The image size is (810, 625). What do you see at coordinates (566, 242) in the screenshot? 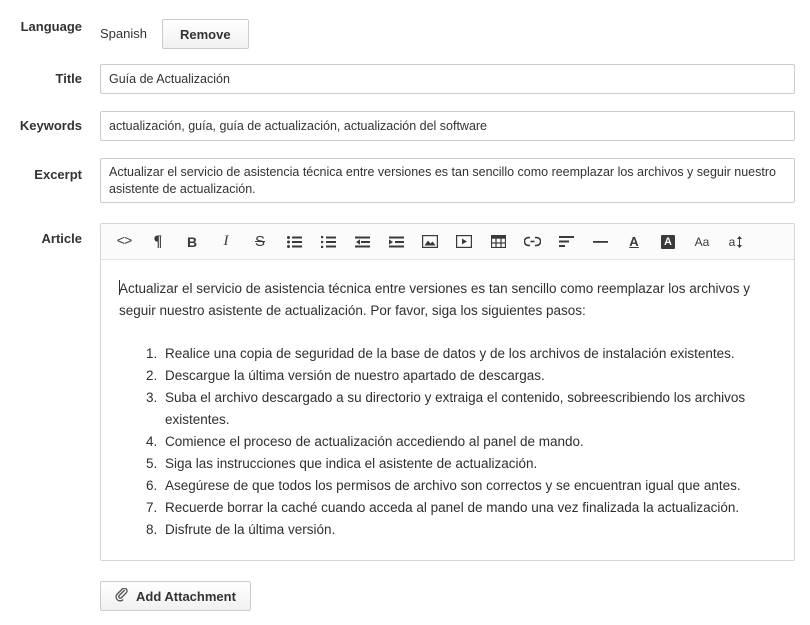
I see `align-icon` at bounding box center [566, 242].